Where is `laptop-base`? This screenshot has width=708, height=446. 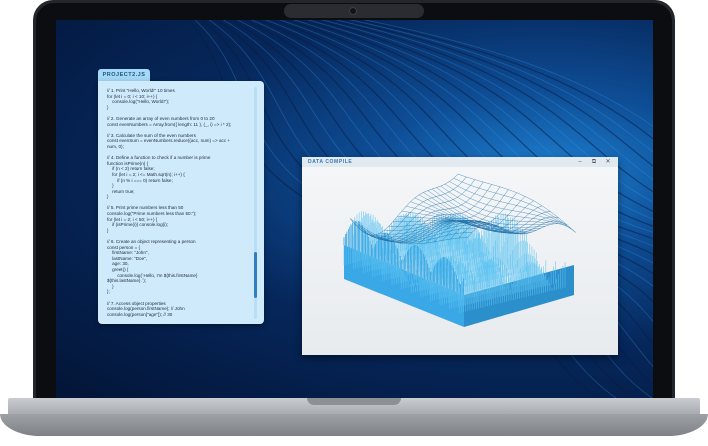
laptop-base is located at coordinates (354, 422).